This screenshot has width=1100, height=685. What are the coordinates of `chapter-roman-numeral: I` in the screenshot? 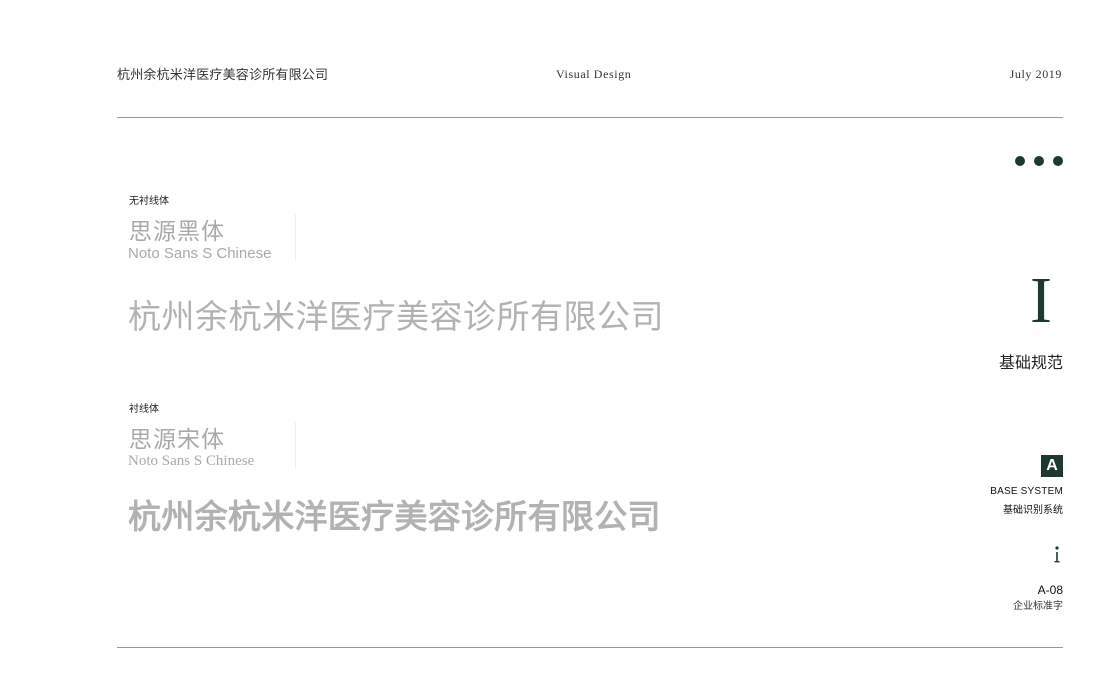 It's located at (1041, 300).